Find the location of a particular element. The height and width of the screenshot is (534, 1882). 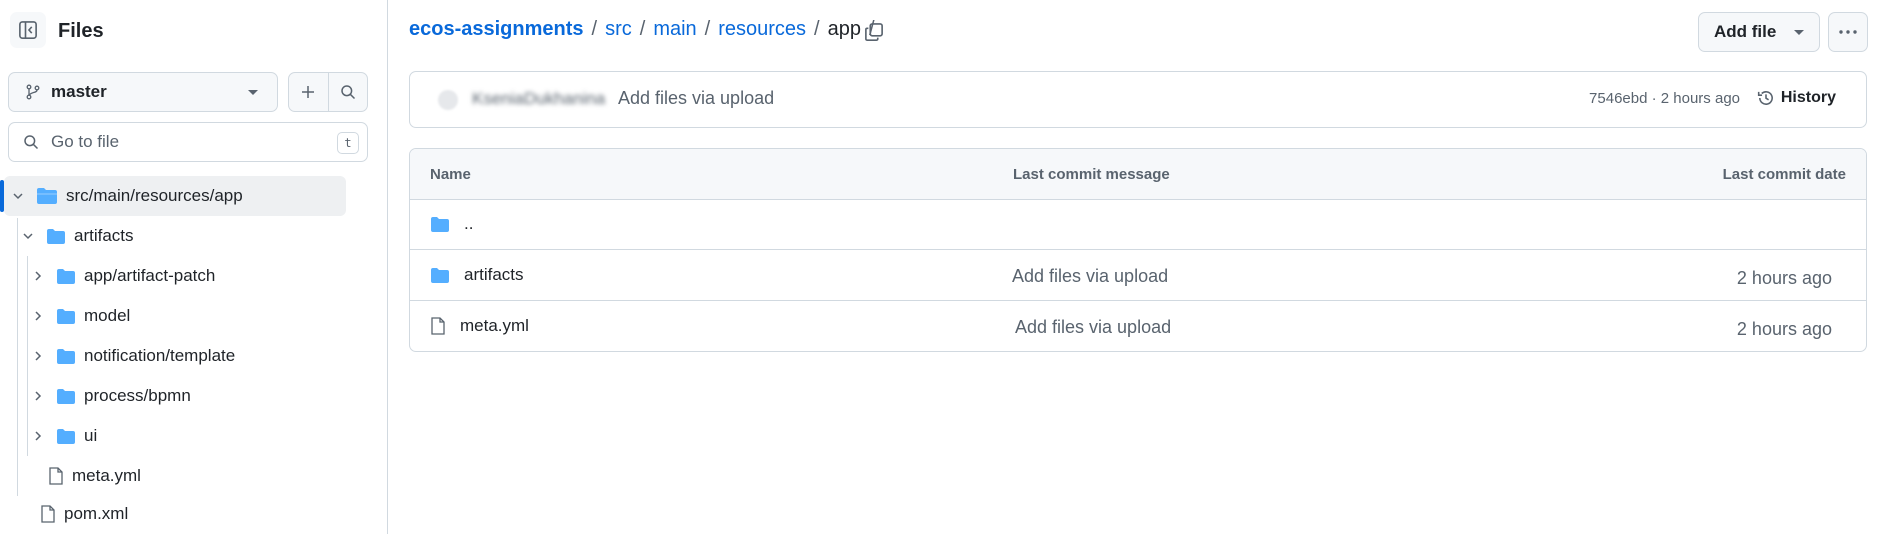

row-name-label: artifacts is located at coordinates (494, 274).